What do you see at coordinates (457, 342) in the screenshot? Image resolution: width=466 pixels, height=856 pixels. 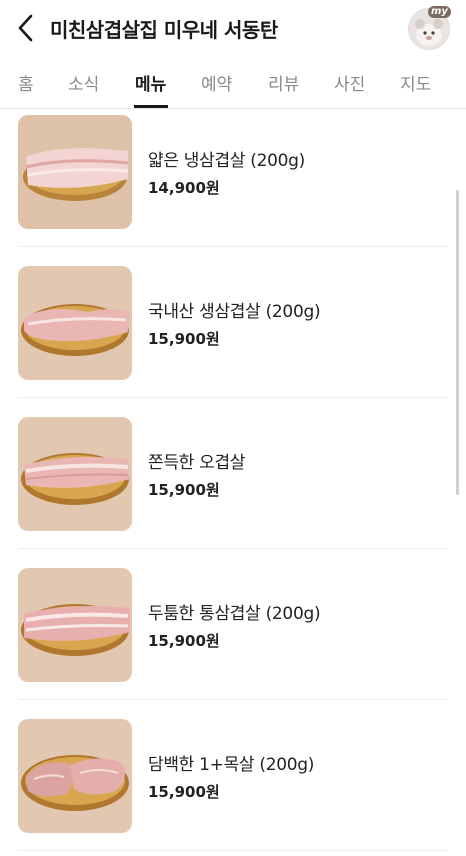 I see `scrollbar` at bounding box center [457, 342].